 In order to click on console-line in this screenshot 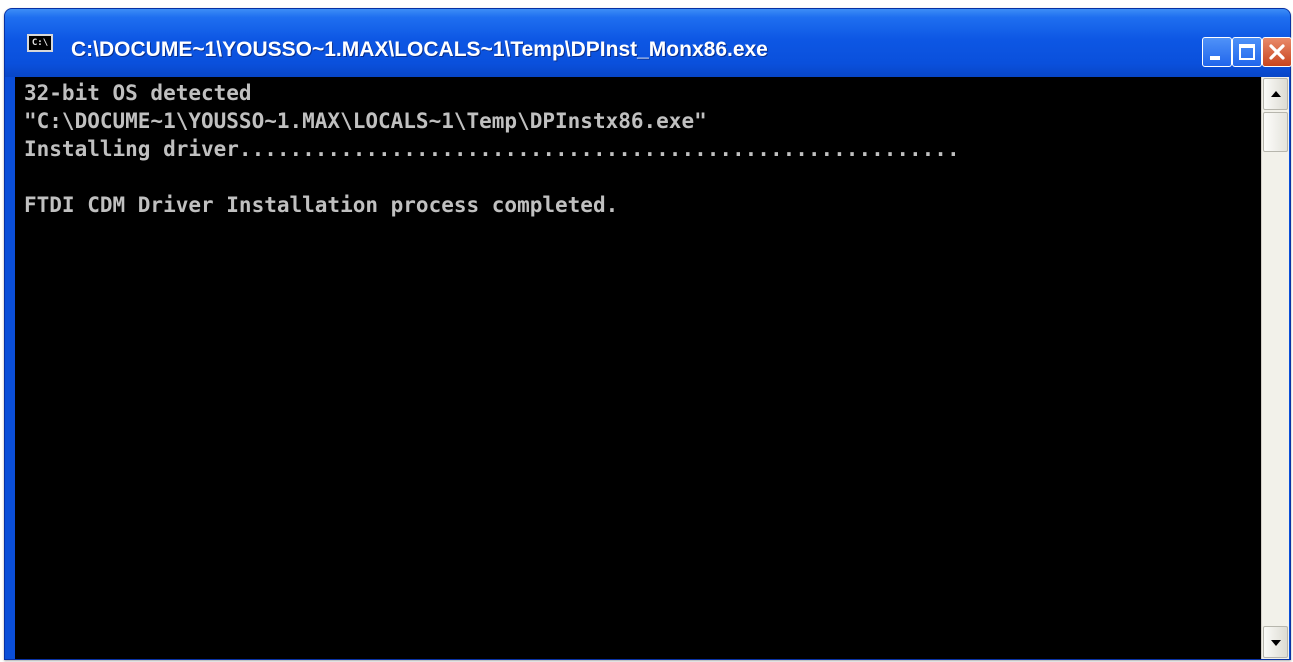, I will do `click(638, 175)`.